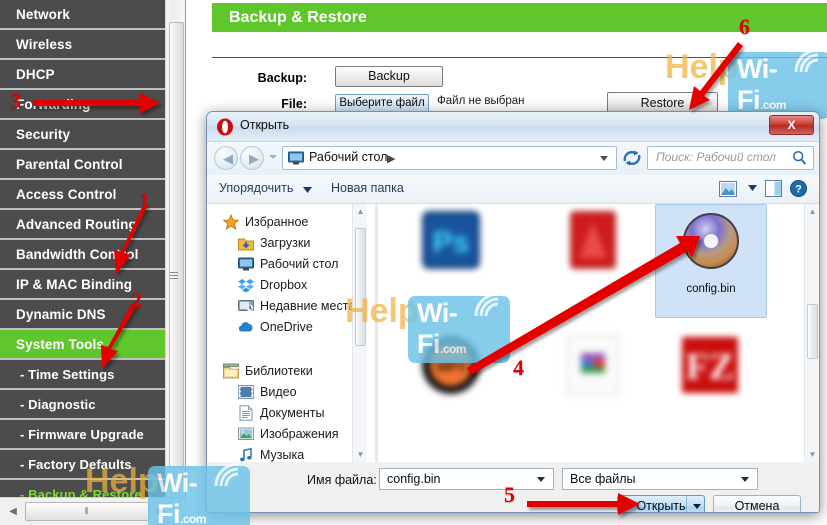  I want to click on annotation-number-4: 4, so click(518, 367).